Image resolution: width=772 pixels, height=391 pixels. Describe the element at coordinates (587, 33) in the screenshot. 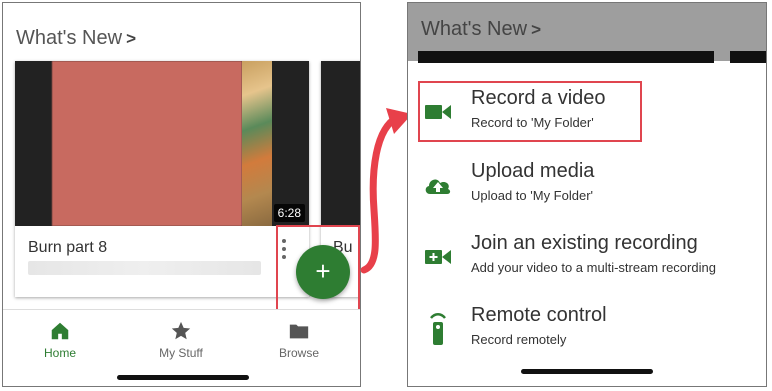

I see `dimmed-background: What's New >` at that location.